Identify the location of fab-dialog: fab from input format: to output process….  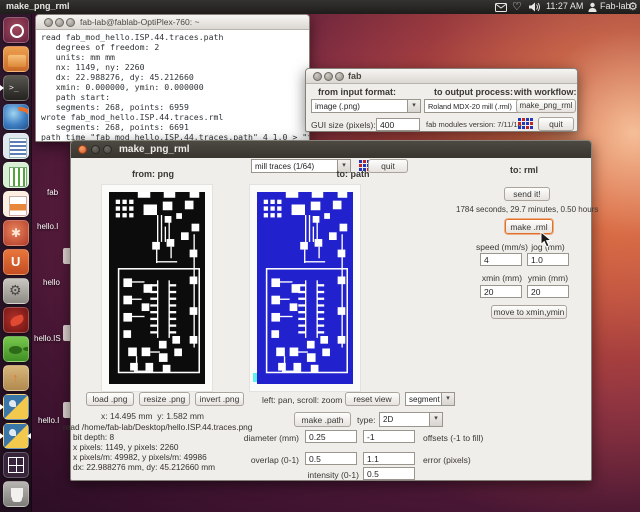
(441, 100).